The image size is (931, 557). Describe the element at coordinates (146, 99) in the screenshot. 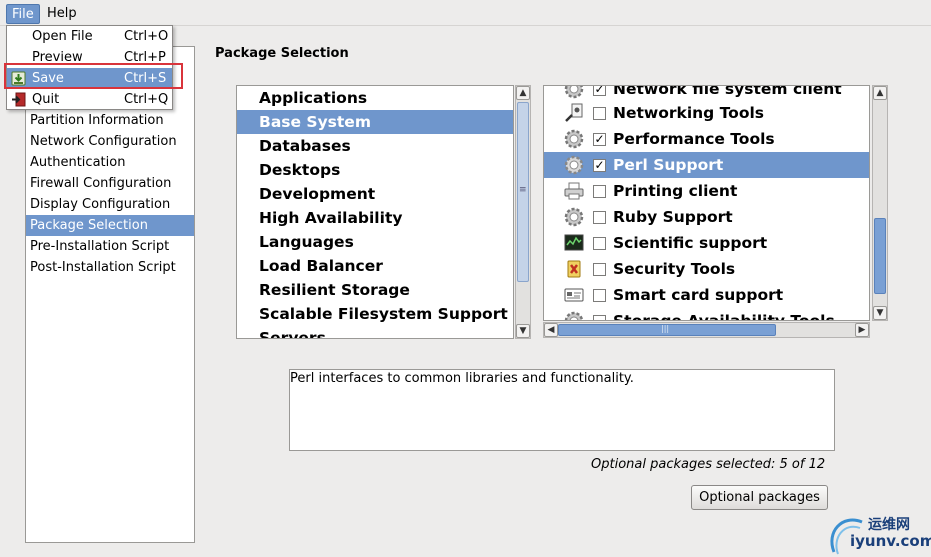

I see `menu-item-shortcut: Ctrl+Q` at that location.